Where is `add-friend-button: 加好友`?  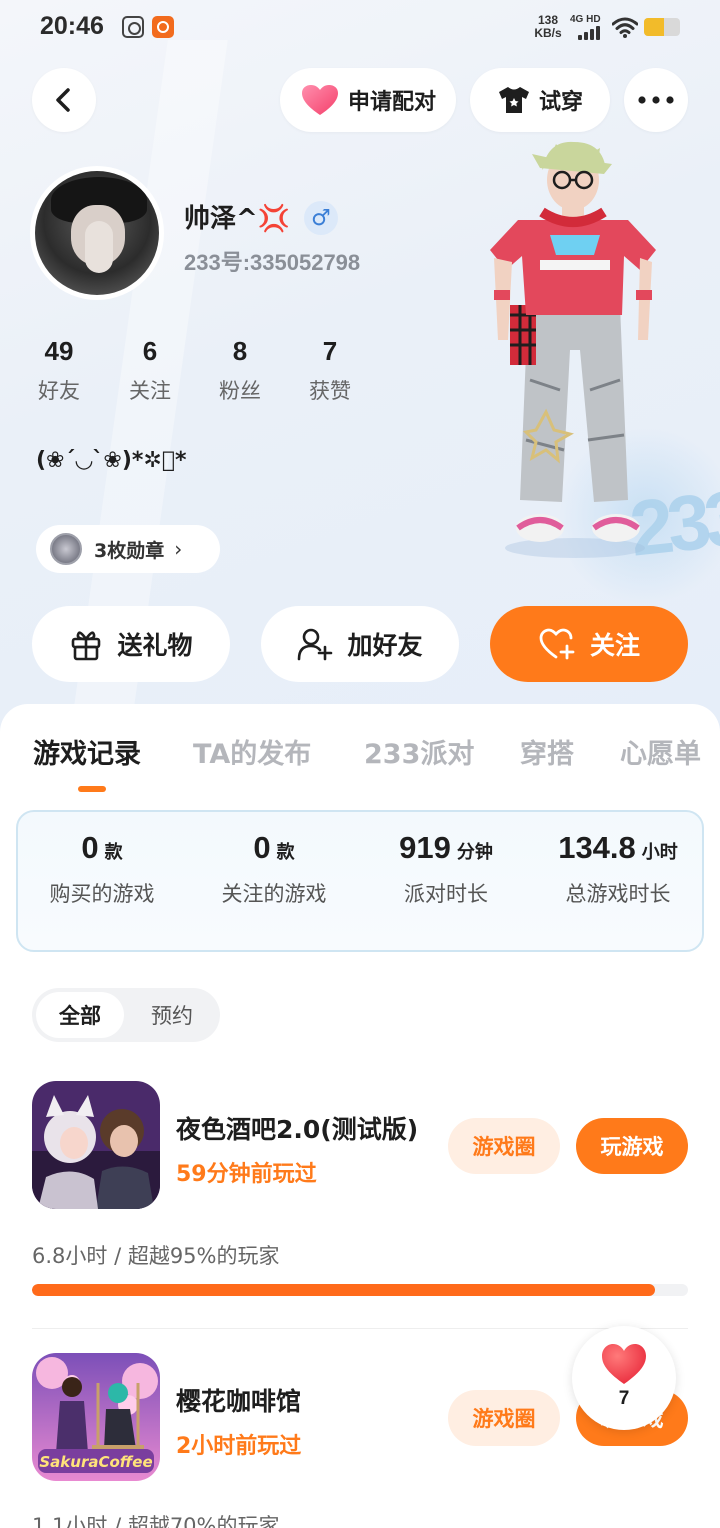 add-friend-button: 加好友 is located at coordinates (360, 644).